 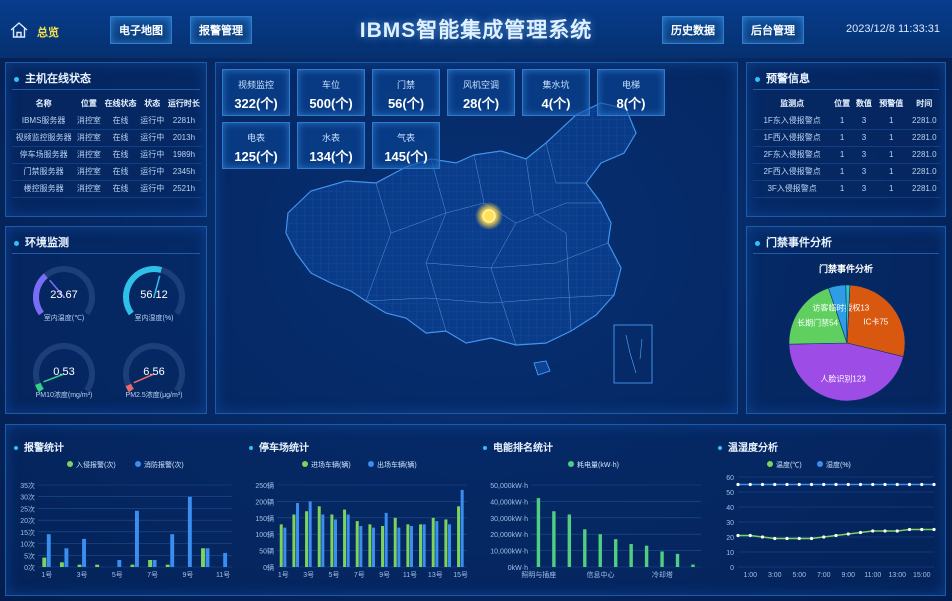 I want to click on stat-card: 风机空调 28(个), so click(x=481, y=92).